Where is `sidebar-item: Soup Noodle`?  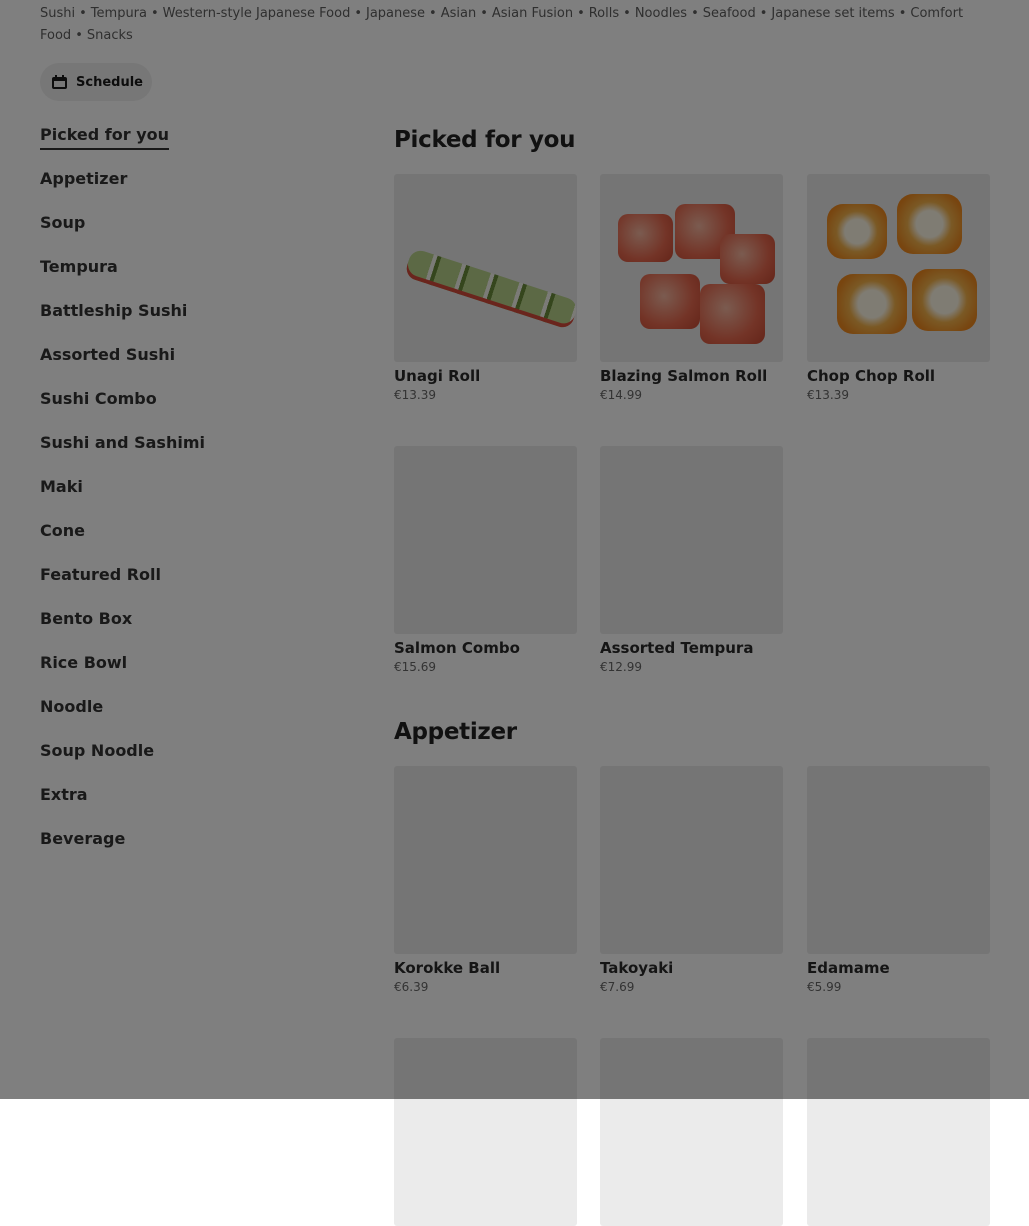
sidebar-item: Soup Noodle is located at coordinates (190, 762).